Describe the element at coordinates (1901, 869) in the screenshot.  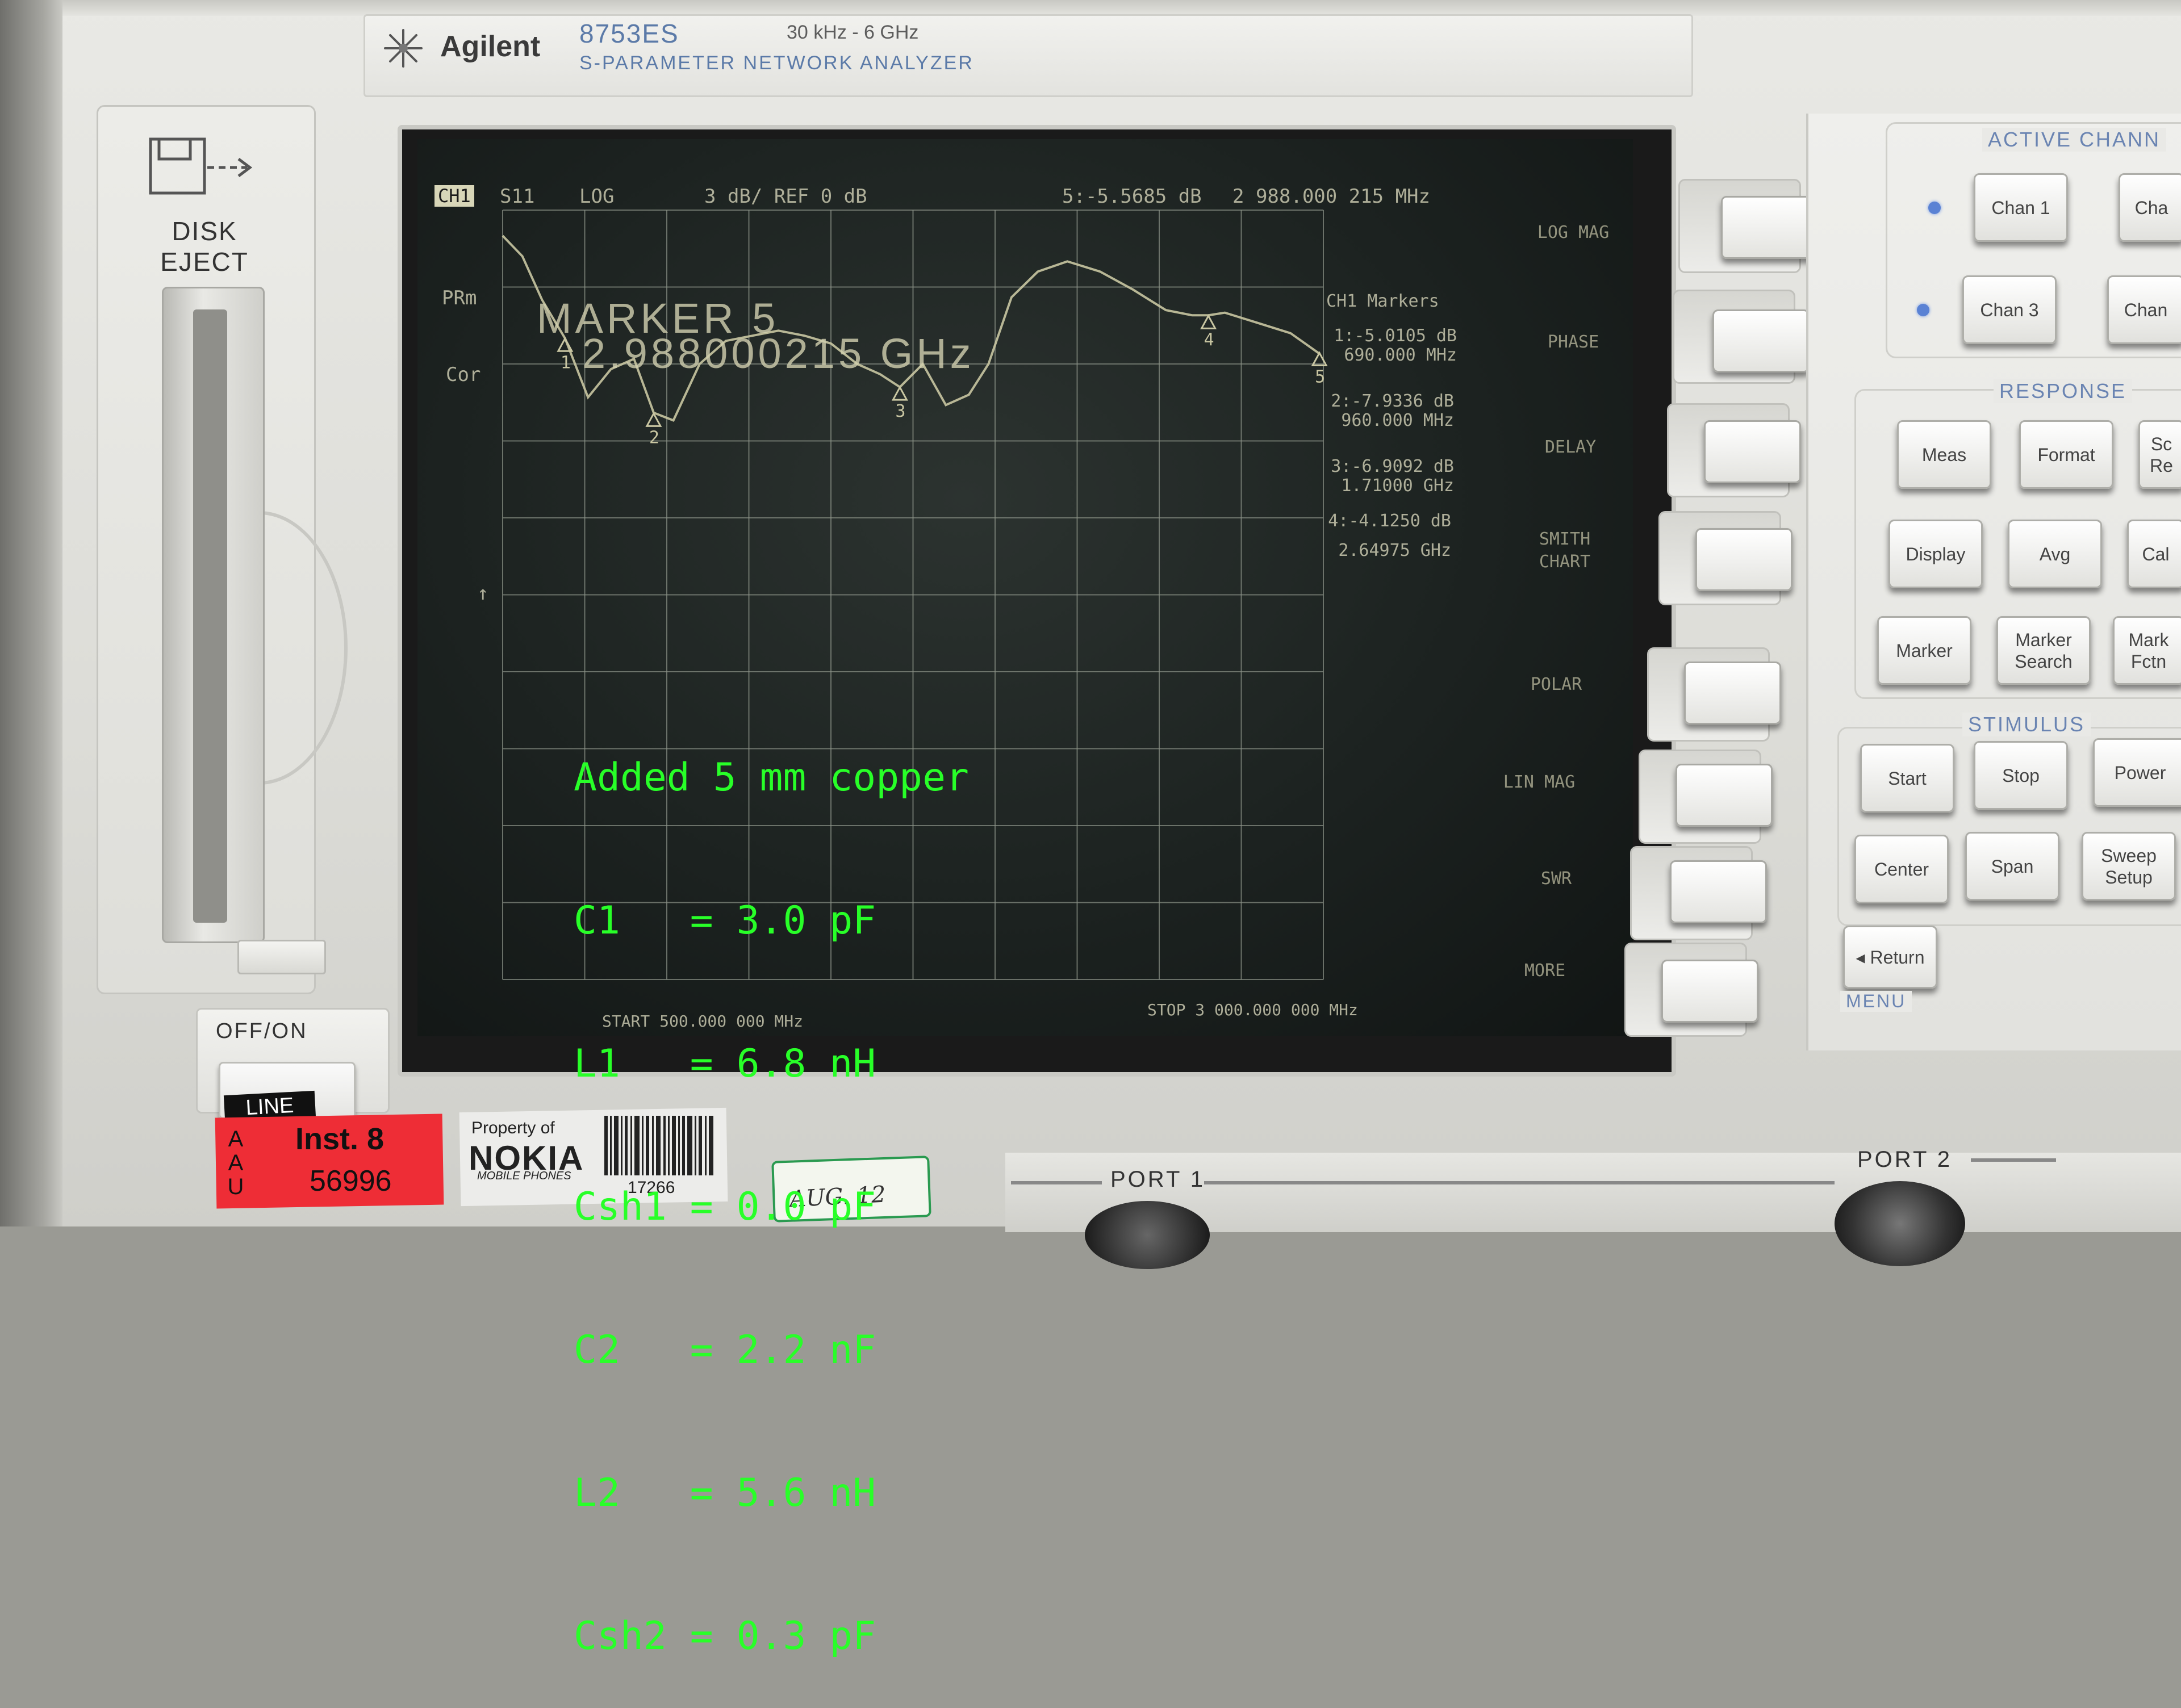
I see `center-button: Center` at that location.